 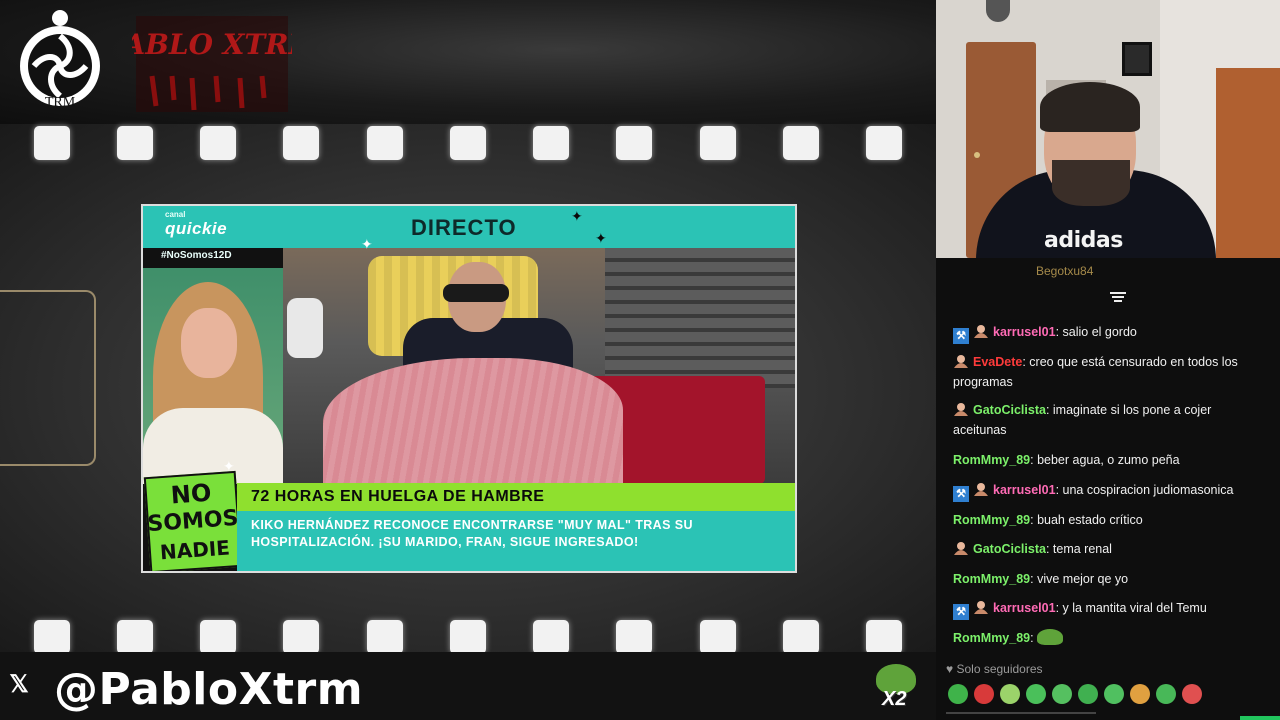 I want to click on chat-message: RomMmy_89: vive mejor qe yo, so click(x=1108, y=579).